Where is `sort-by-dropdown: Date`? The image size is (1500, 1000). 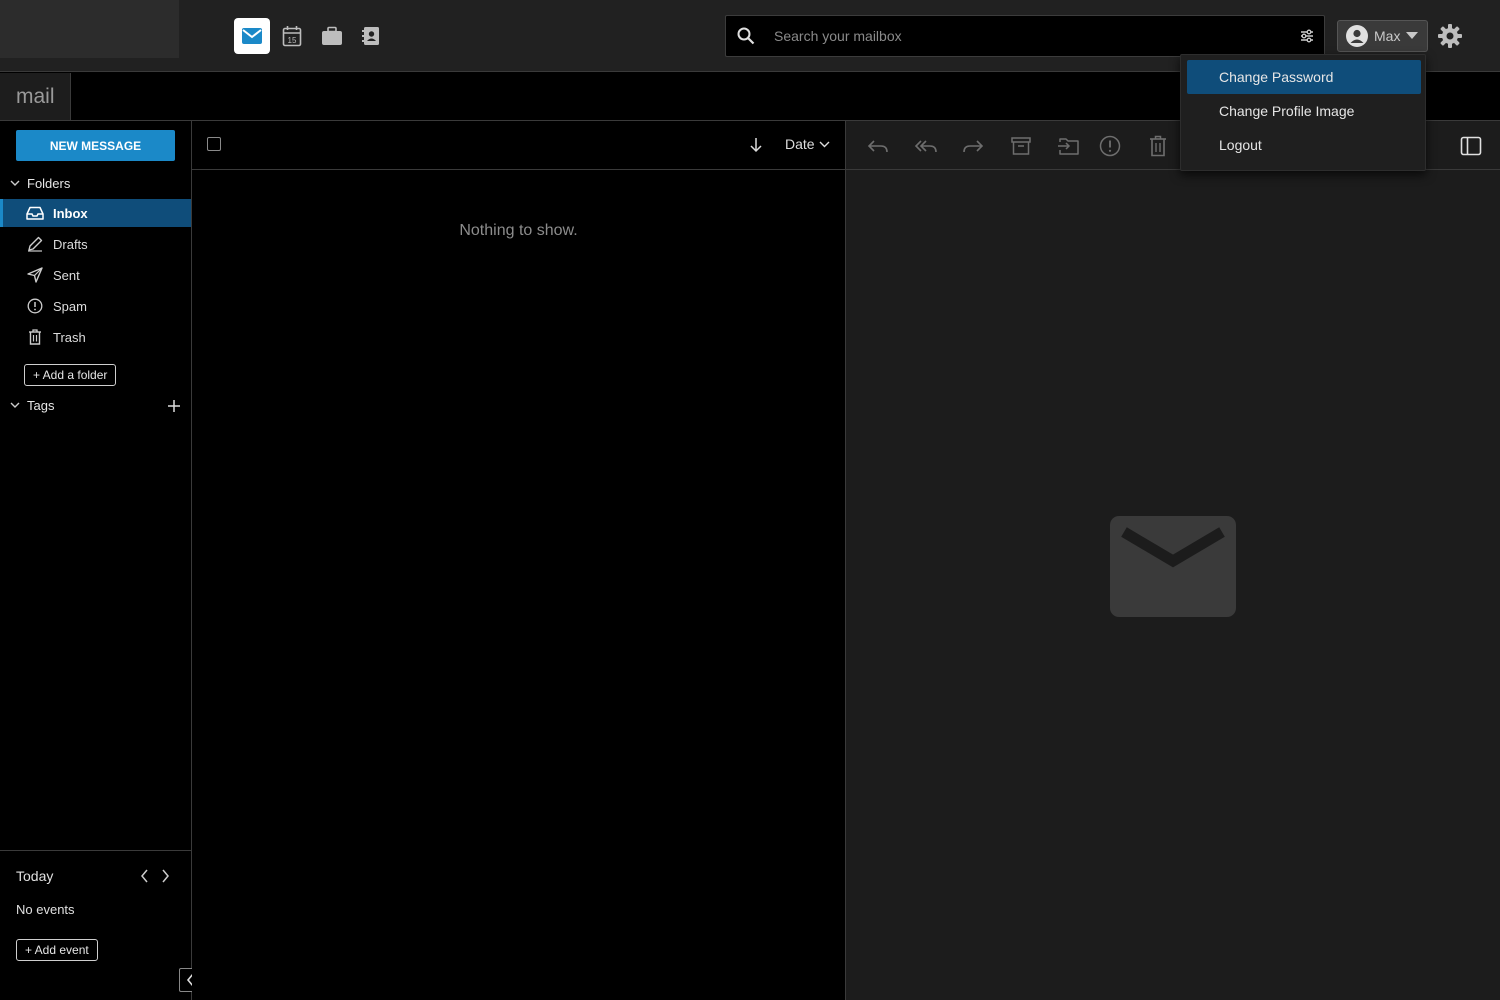
sort-by-dropdown: Date is located at coordinates (807, 144).